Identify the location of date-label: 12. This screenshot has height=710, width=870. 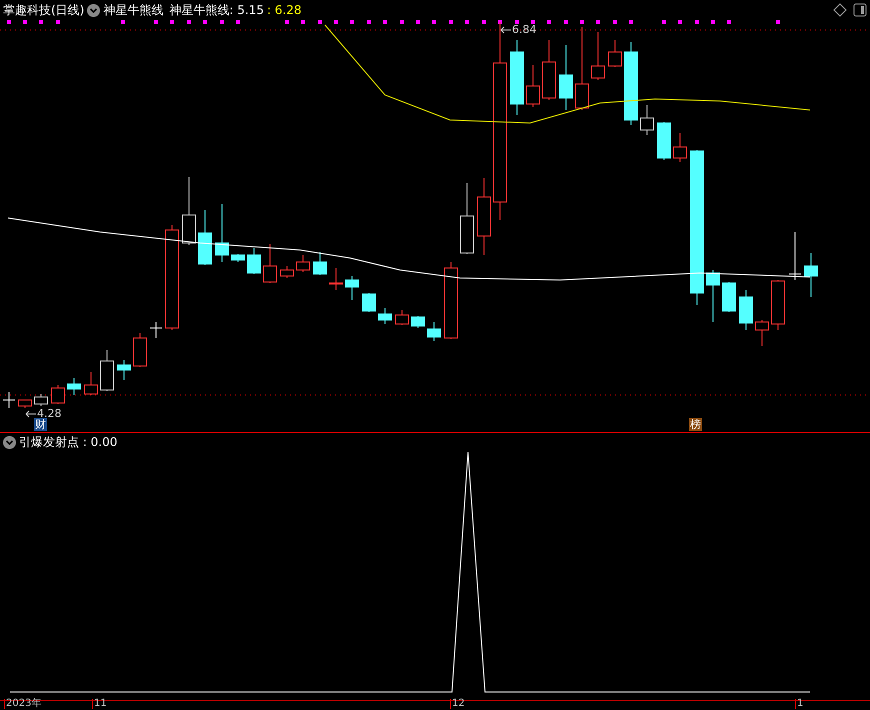
(457, 704).